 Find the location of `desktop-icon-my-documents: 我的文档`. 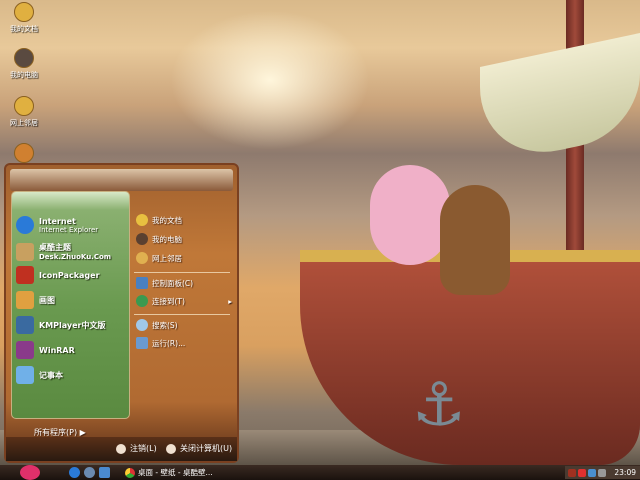

desktop-icon-my-documents: 我的文档 is located at coordinates (24, 18).